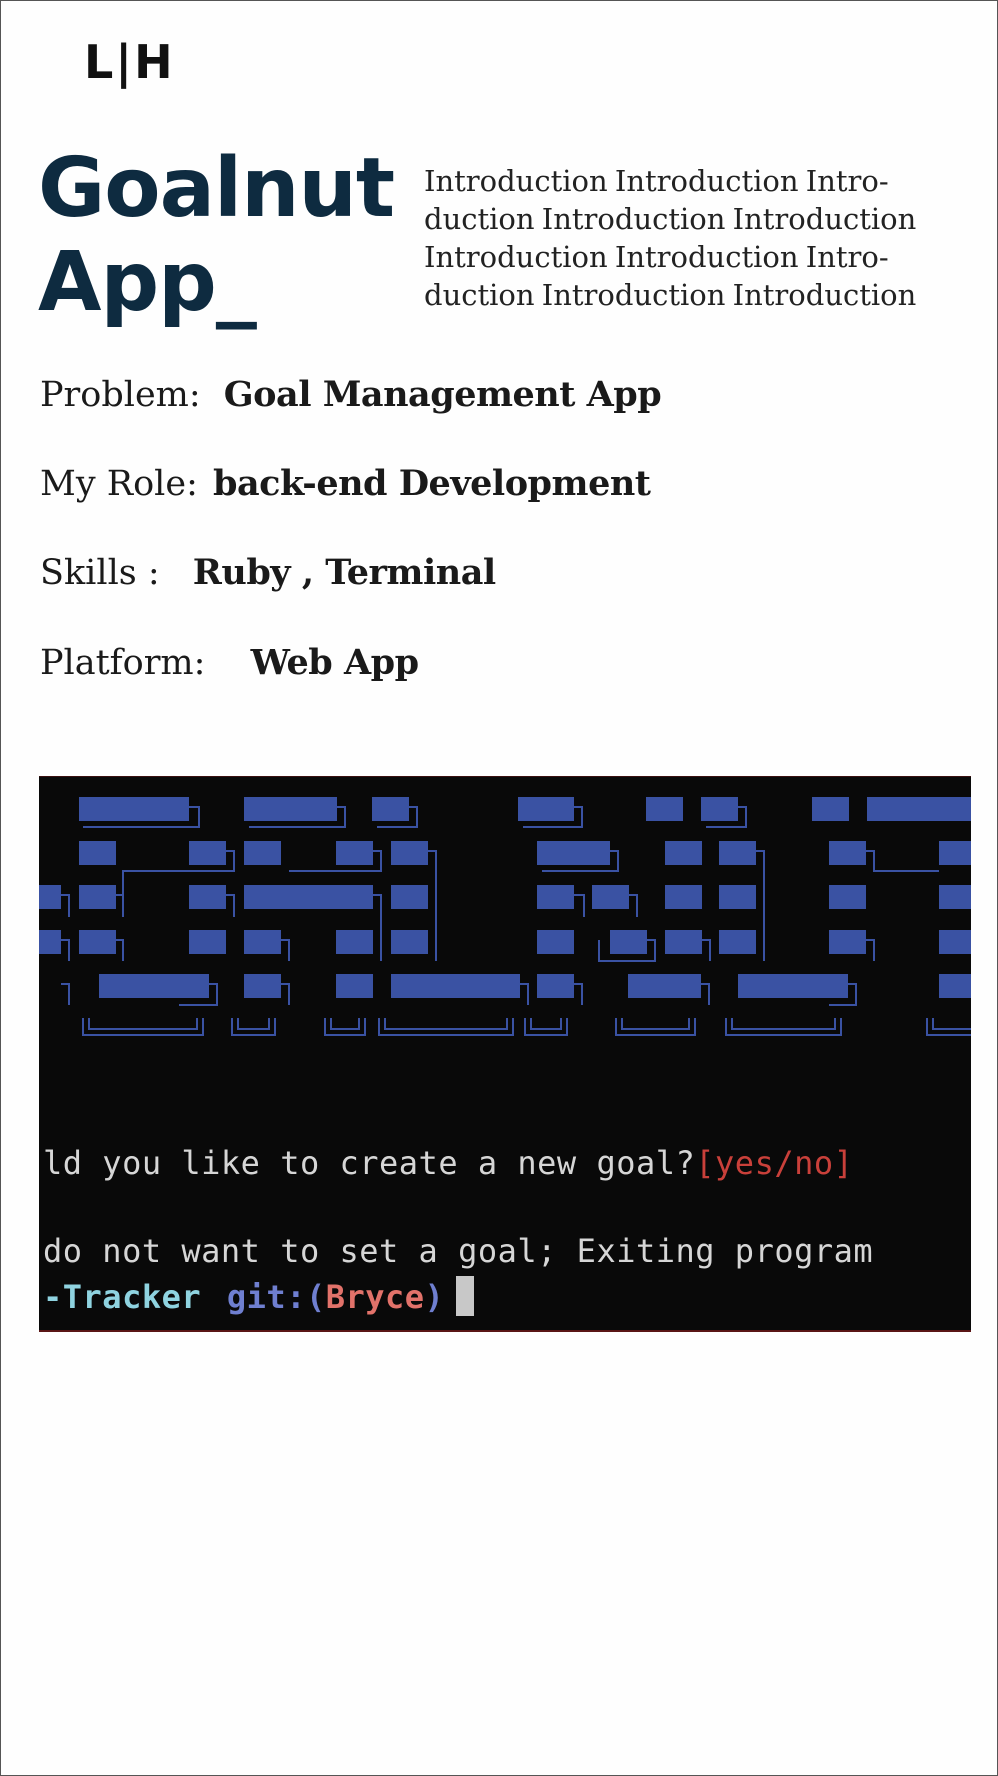  Describe the element at coordinates (123, 663) in the screenshot. I see `platform-label: Platform:` at that location.